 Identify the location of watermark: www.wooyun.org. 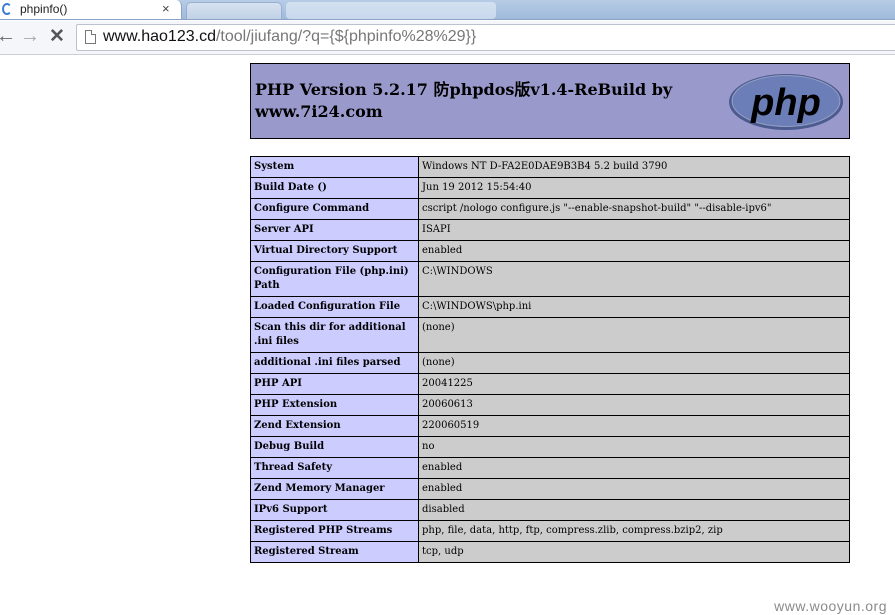
(830, 606).